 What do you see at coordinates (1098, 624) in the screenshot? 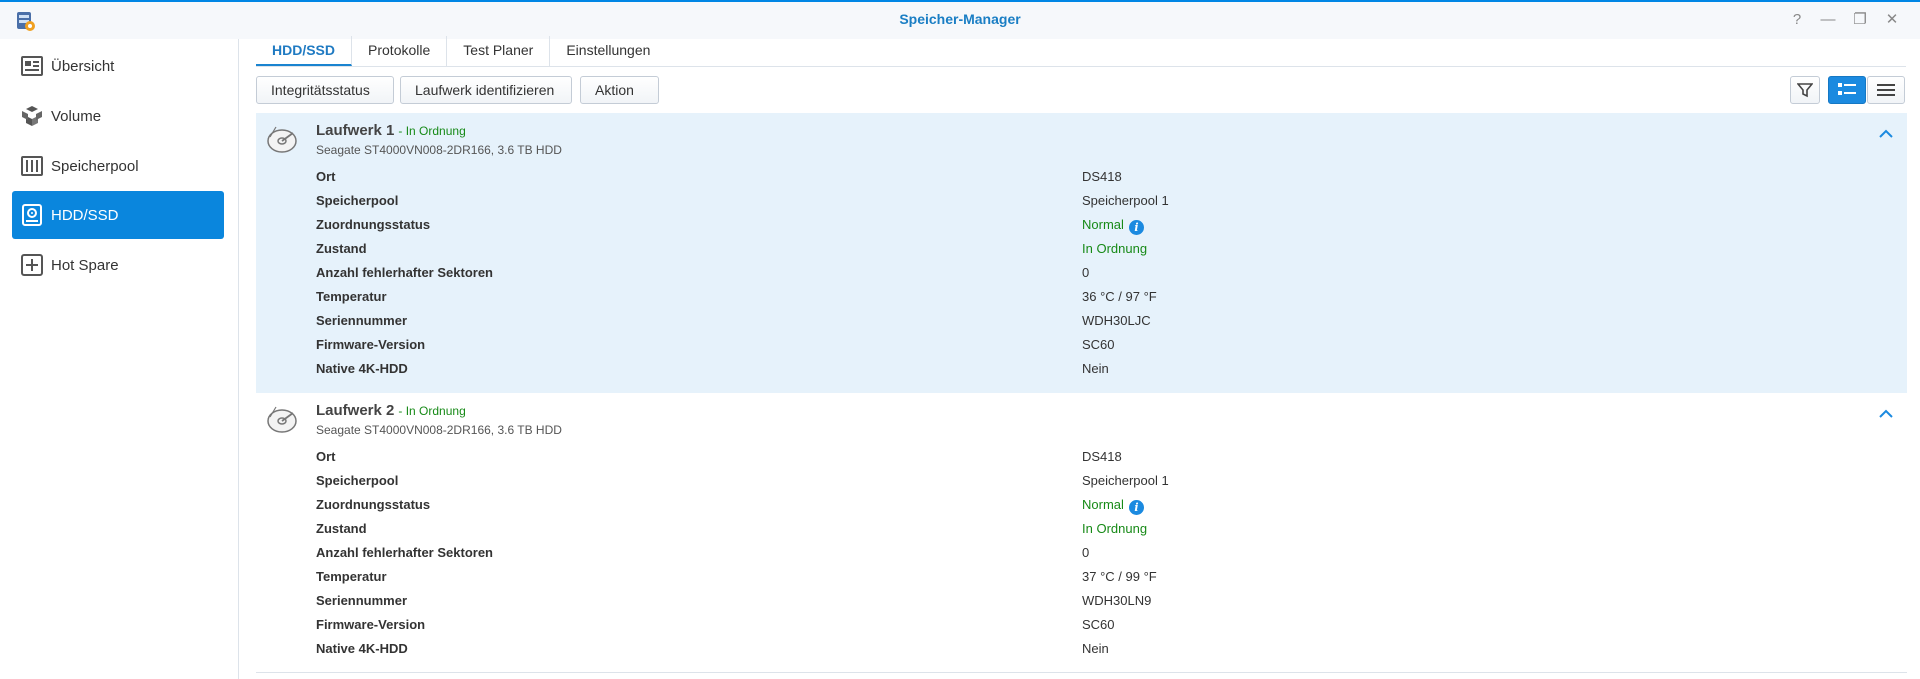
I see `detail-value: SC60` at bounding box center [1098, 624].